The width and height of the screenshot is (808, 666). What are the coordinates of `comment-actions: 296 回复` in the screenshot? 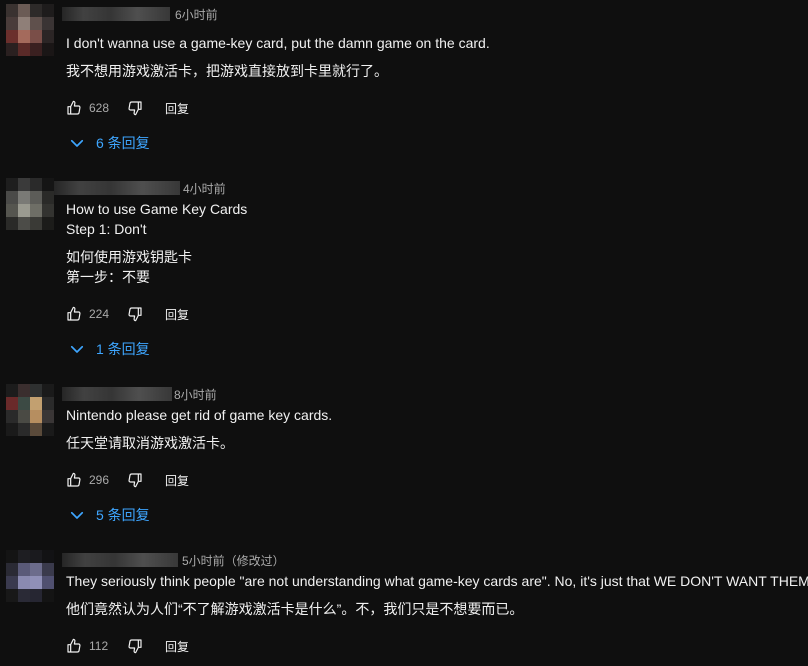 It's located at (127, 480).